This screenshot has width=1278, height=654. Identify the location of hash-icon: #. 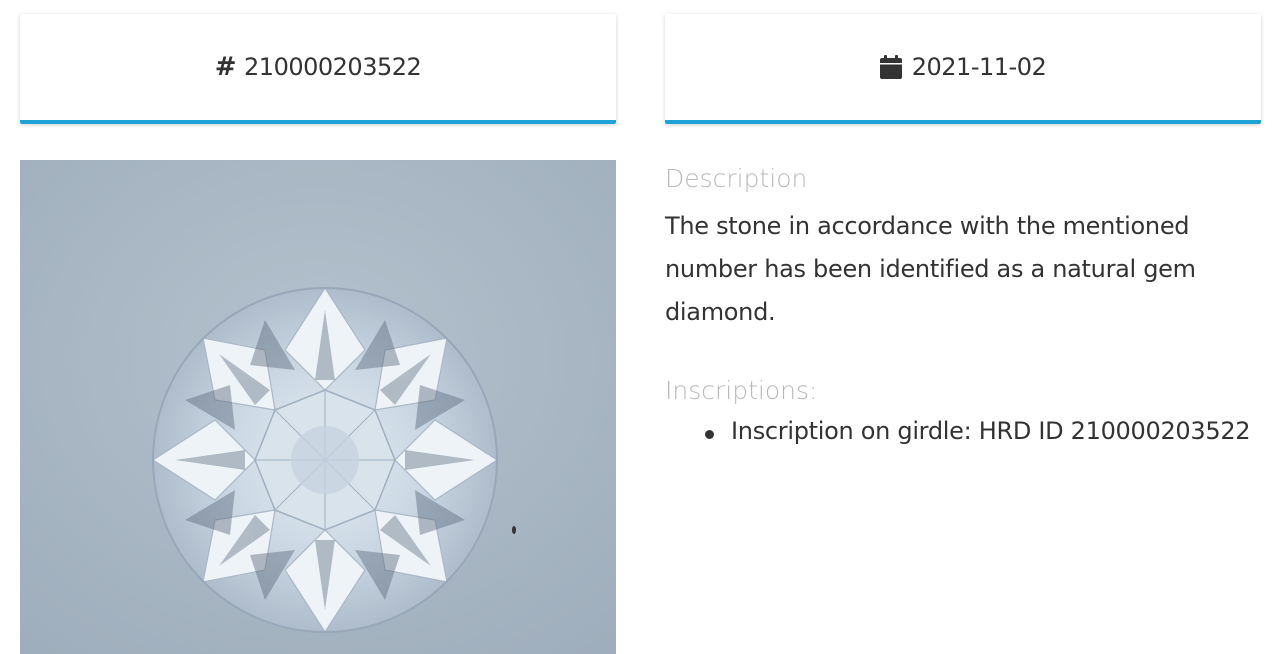
(225, 67).